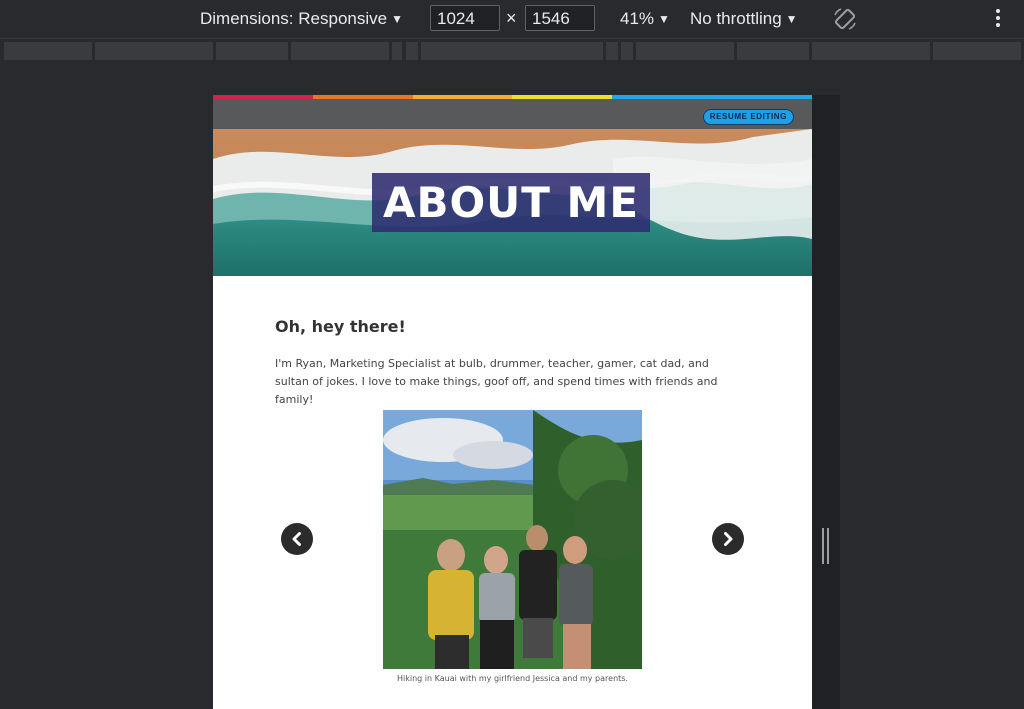  What do you see at coordinates (340, 326) in the screenshot?
I see `greeting-heading: Oh, hey there!` at bounding box center [340, 326].